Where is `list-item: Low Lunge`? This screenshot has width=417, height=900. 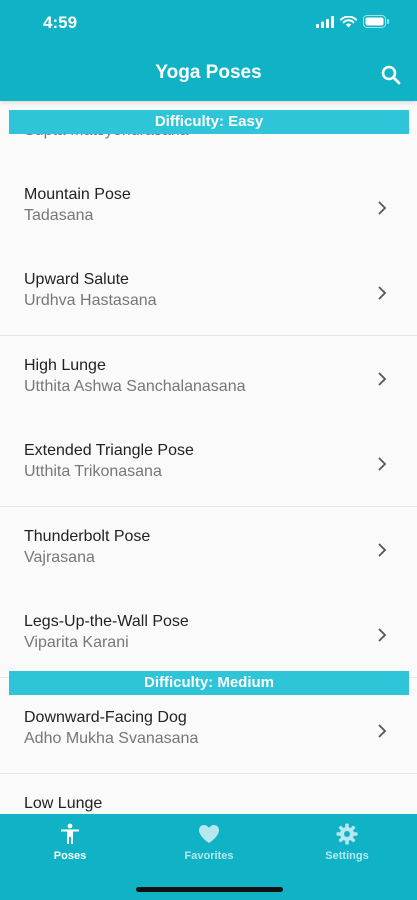 list-item: Low Lunge is located at coordinates (208, 794).